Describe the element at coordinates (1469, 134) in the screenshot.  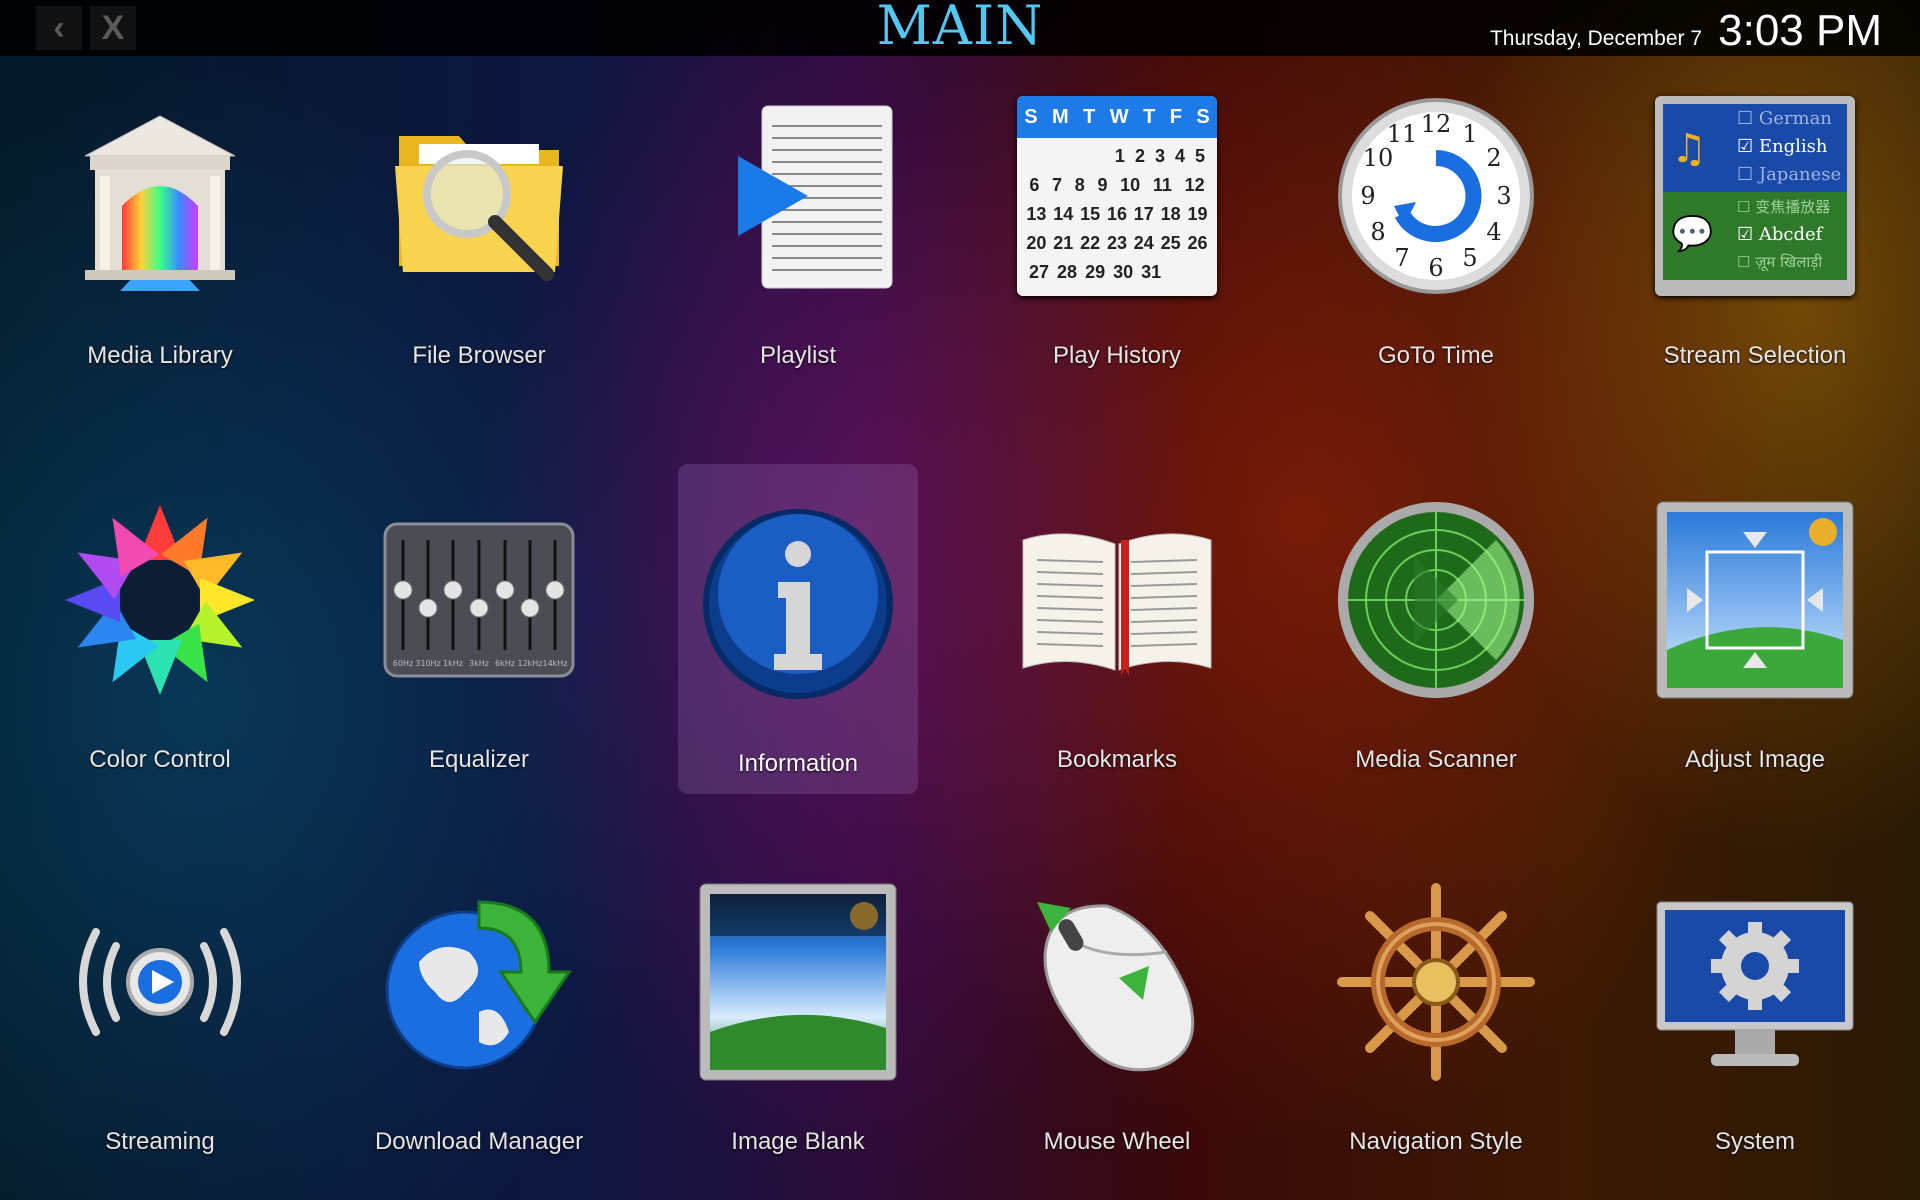
I see `svg-text: 1` at that location.